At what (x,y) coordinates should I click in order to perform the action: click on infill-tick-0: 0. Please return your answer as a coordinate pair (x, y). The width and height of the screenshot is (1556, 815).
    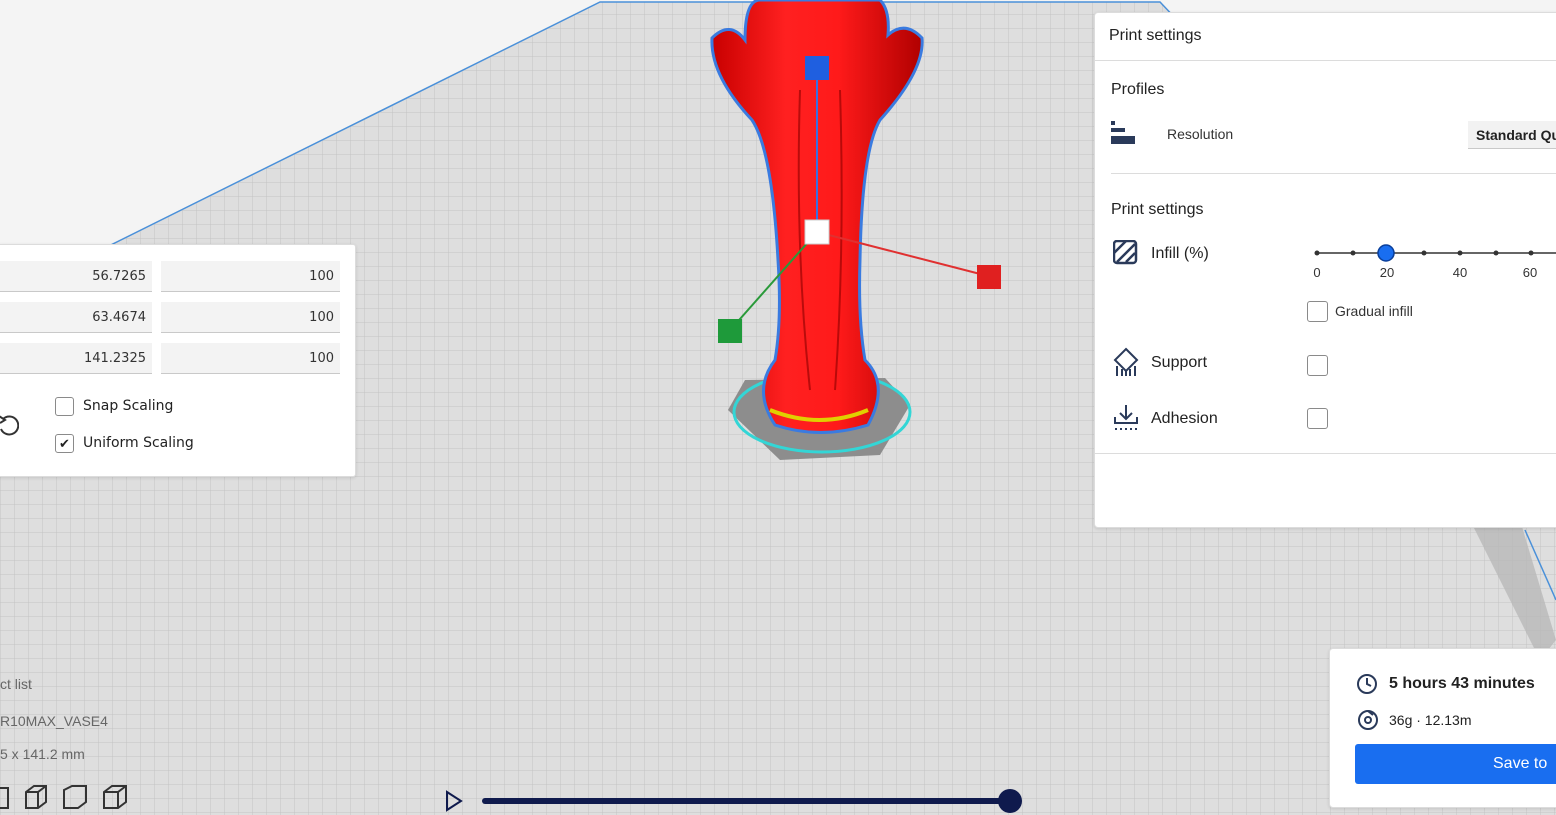
    Looking at the image, I should click on (1317, 272).